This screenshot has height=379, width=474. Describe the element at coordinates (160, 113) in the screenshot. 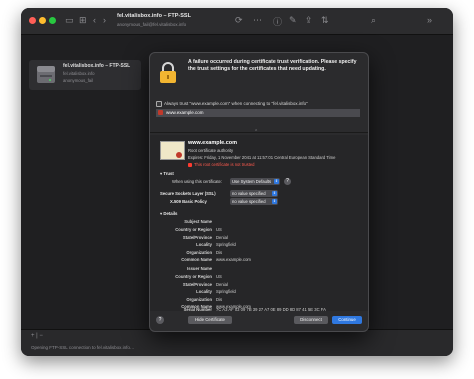

I see `certificate-small-icon` at that location.